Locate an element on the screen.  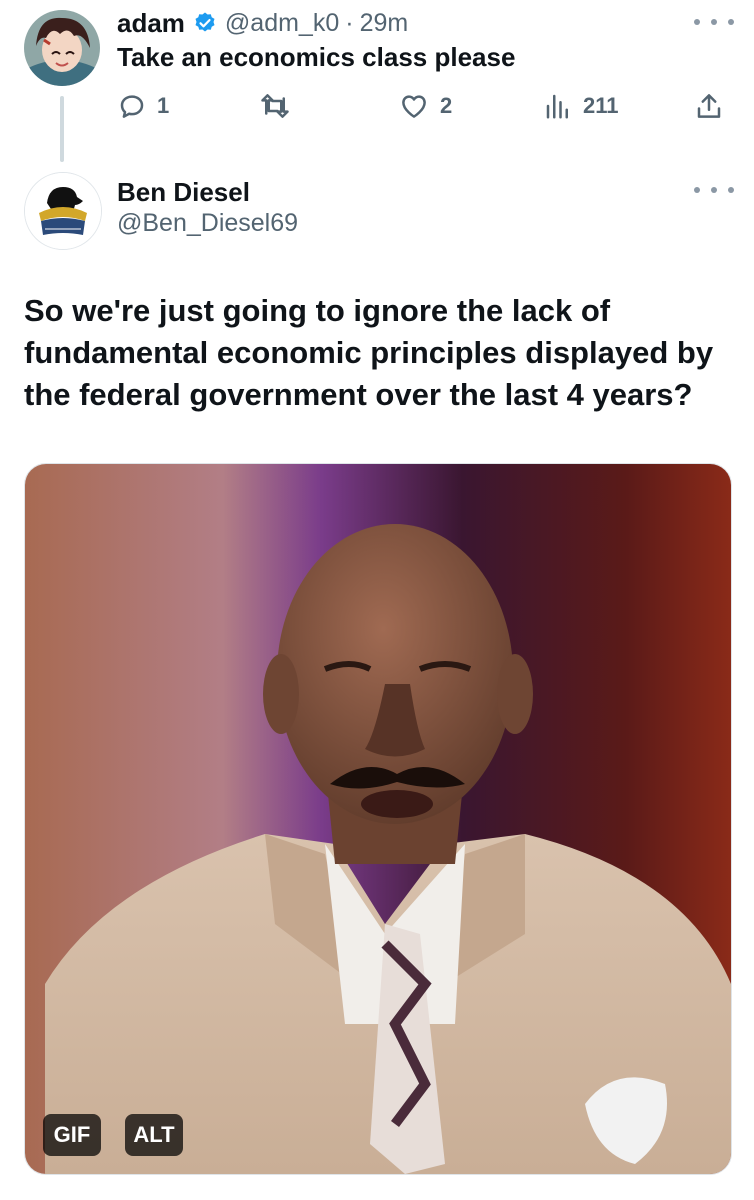
reply-button: 1 is located at coordinates (143, 106).